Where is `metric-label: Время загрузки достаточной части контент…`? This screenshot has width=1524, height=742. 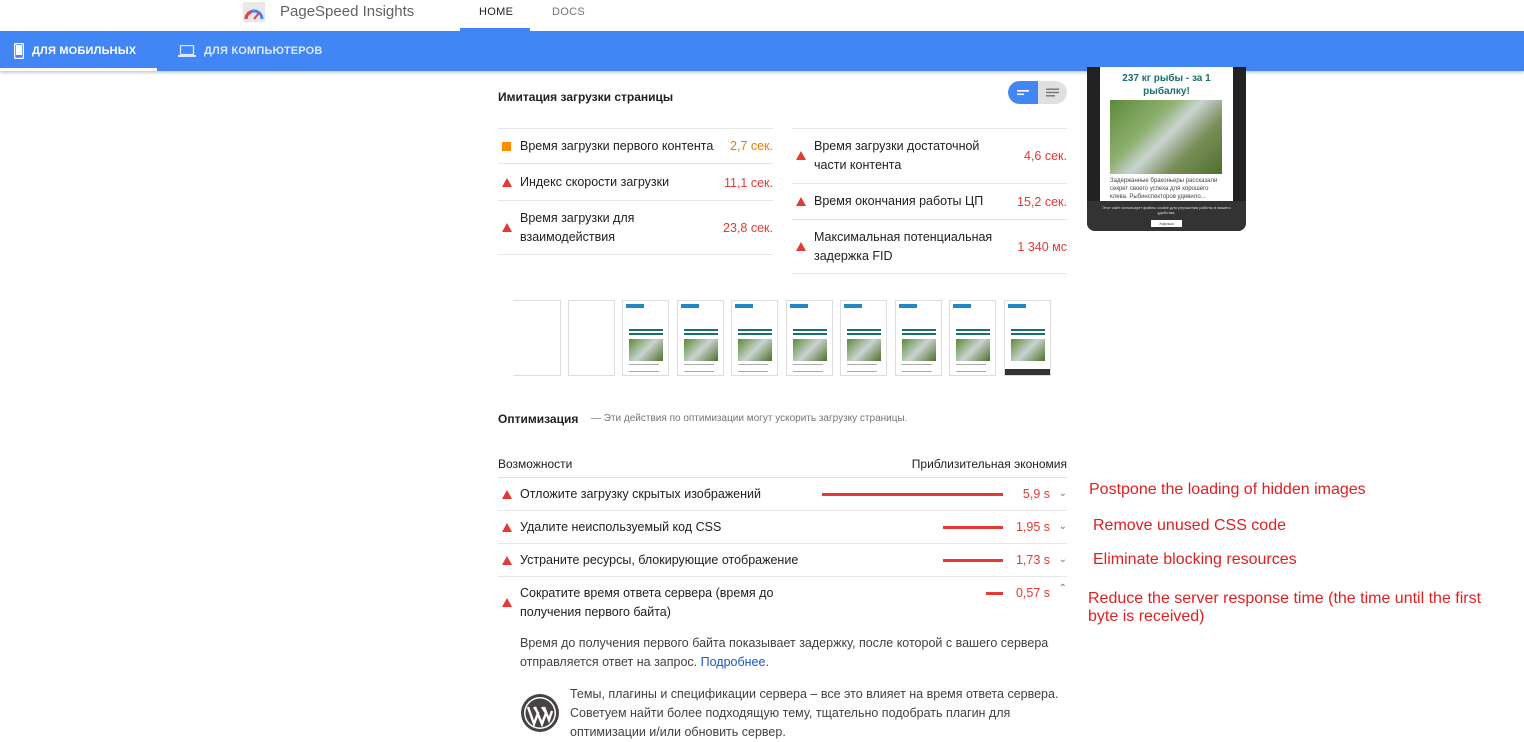
metric-label: Время загрузки достаточной части контент… is located at coordinates (897, 155).